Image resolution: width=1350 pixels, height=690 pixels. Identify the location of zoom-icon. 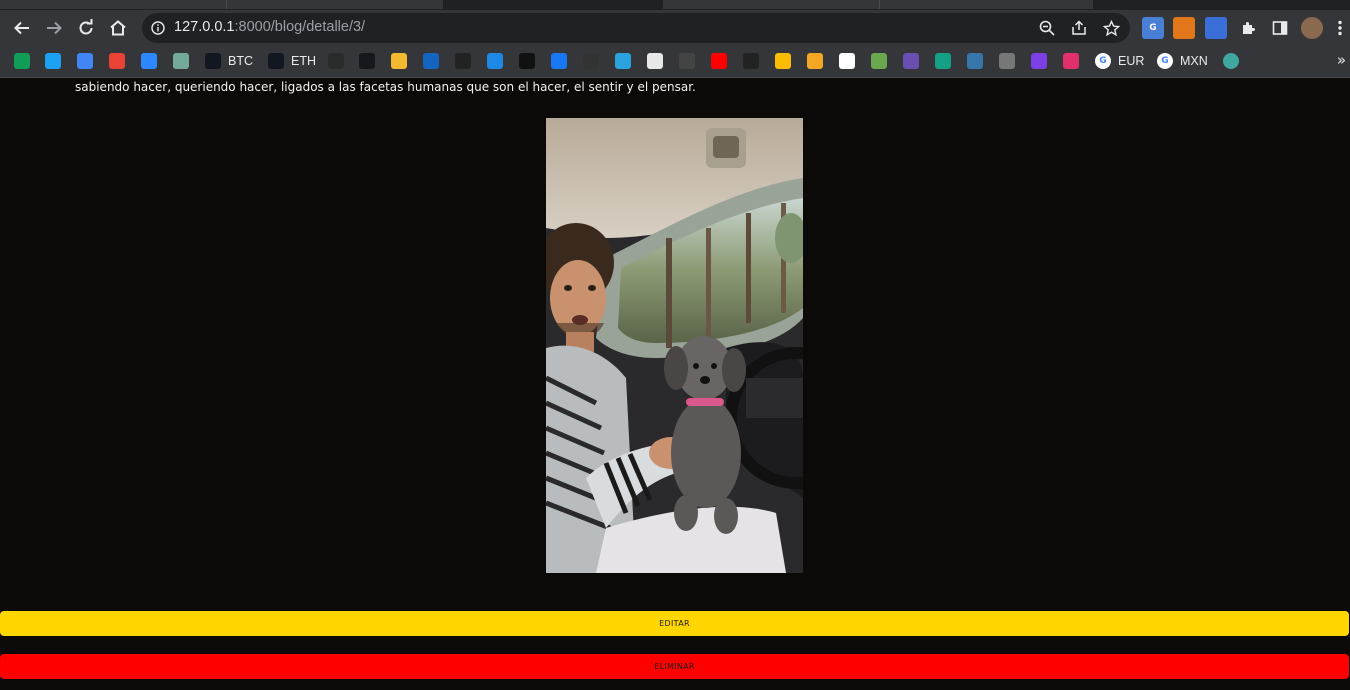
(1047, 28).